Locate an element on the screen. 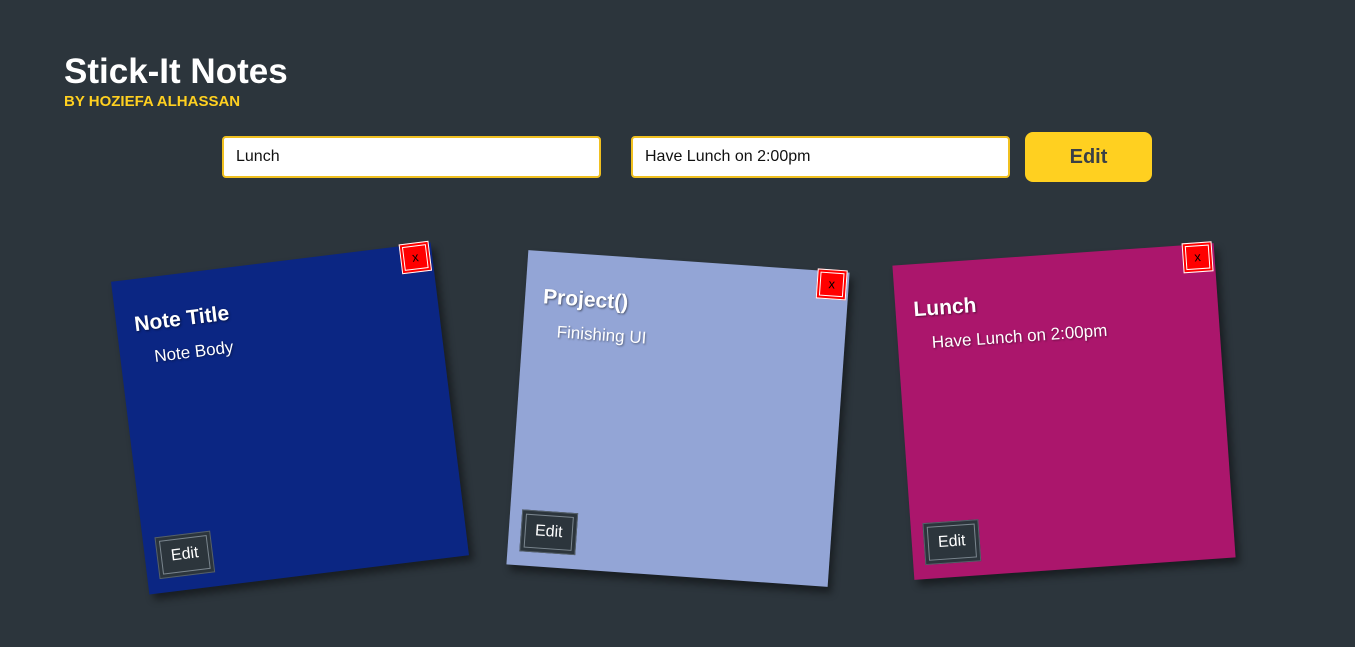 The height and width of the screenshot is (647, 1355). note-body: Finishing UI is located at coordinates (601, 335).